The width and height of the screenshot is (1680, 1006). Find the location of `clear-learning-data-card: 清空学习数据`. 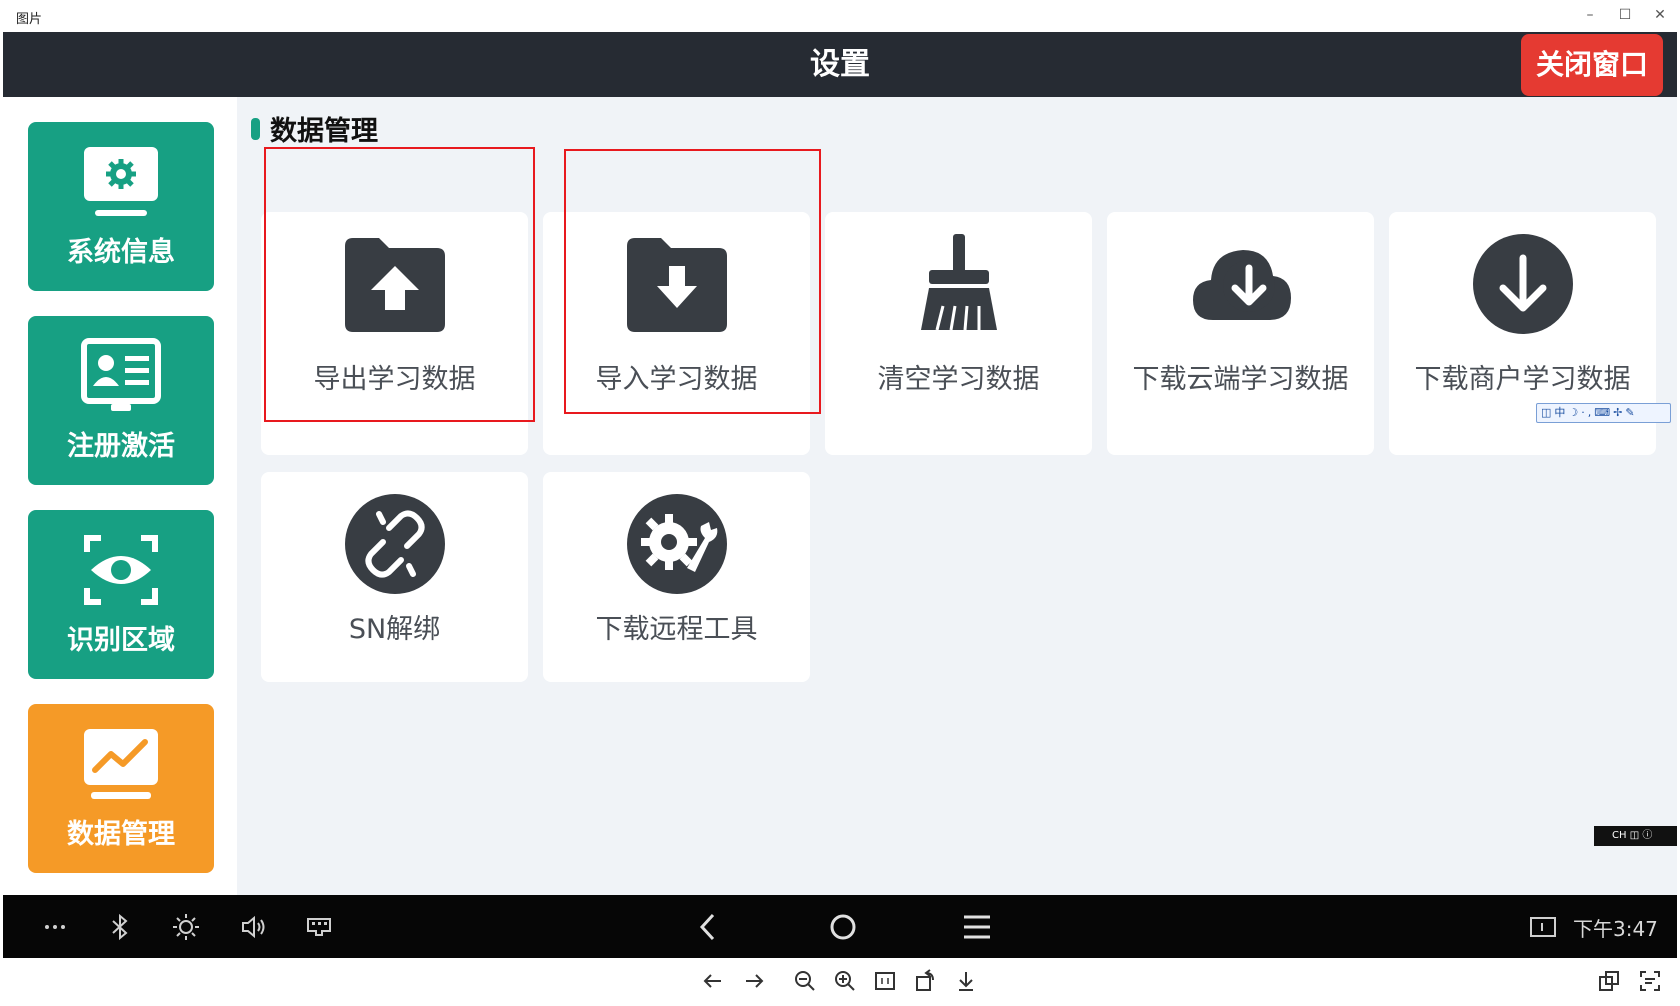

clear-learning-data-card: 清空学习数据 is located at coordinates (958, 333).